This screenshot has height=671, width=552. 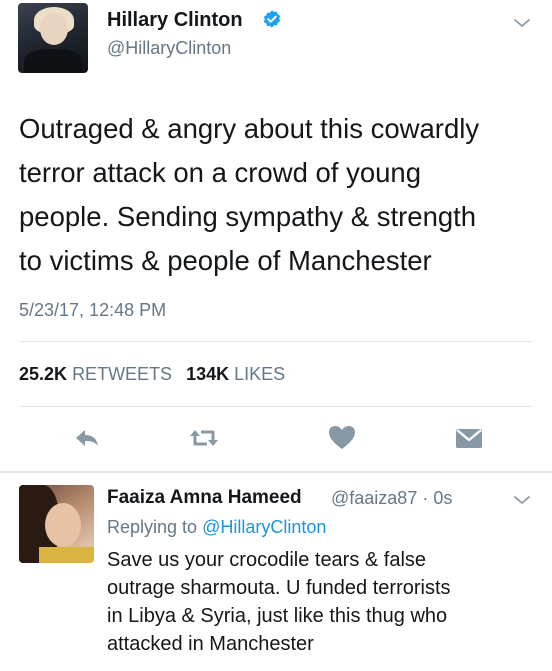 I want to click on replying-to: Replying to @HillaryClinton, so click(x=216, y=527).